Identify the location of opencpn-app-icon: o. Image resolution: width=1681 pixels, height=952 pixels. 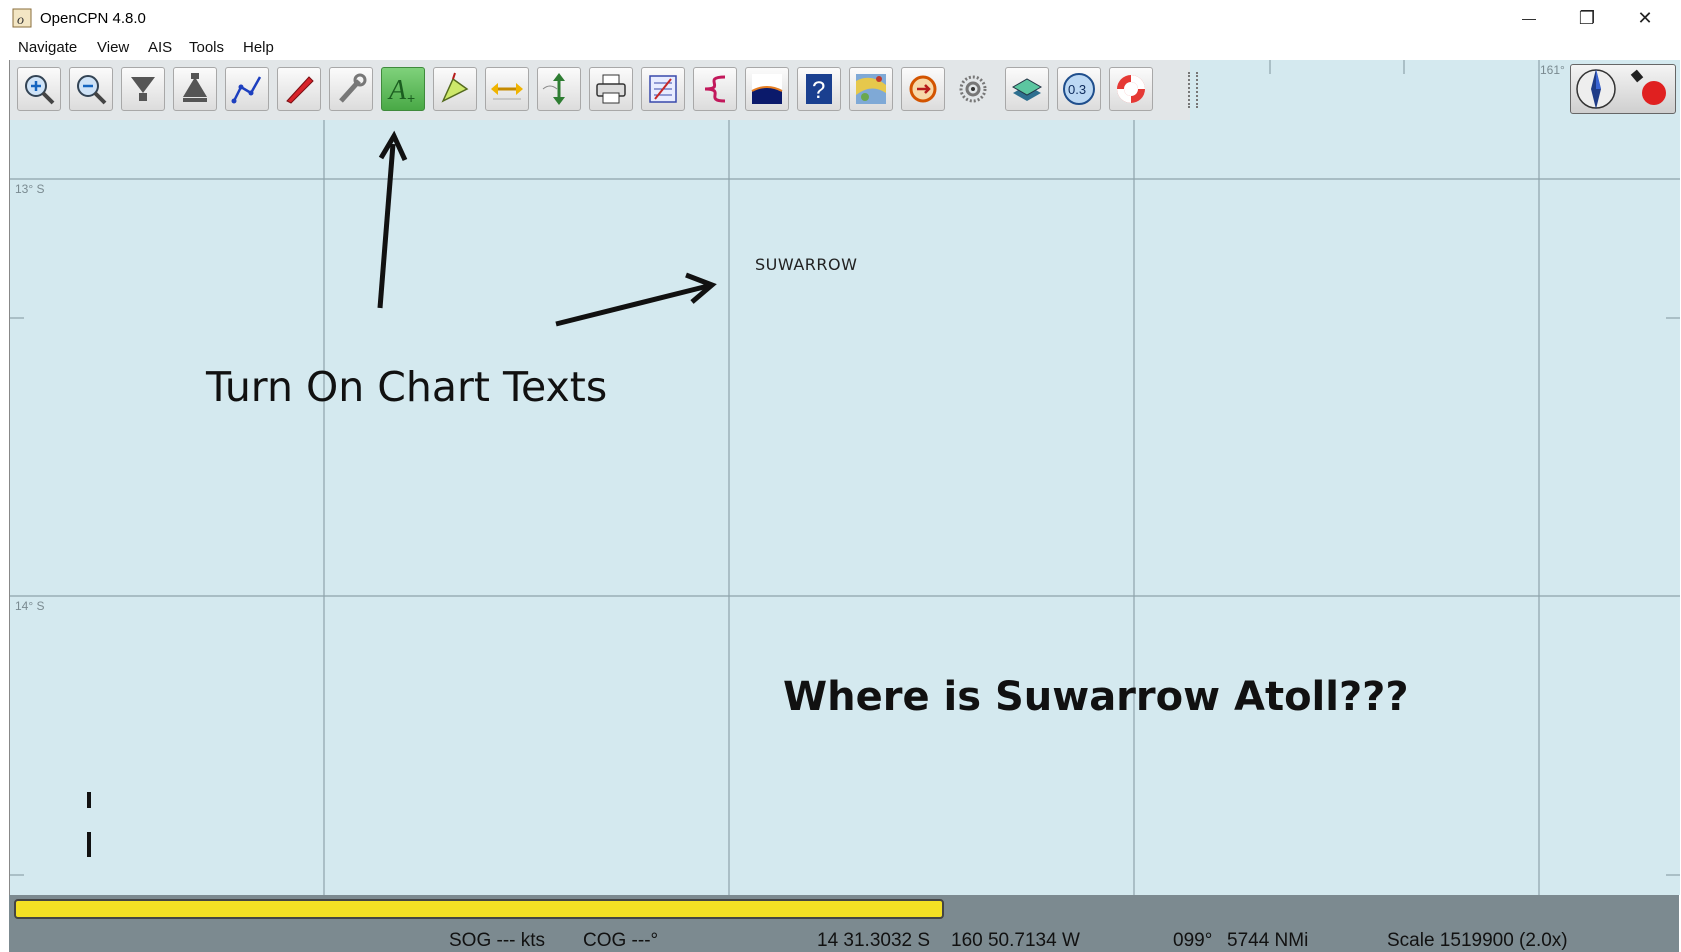
(22, 18).